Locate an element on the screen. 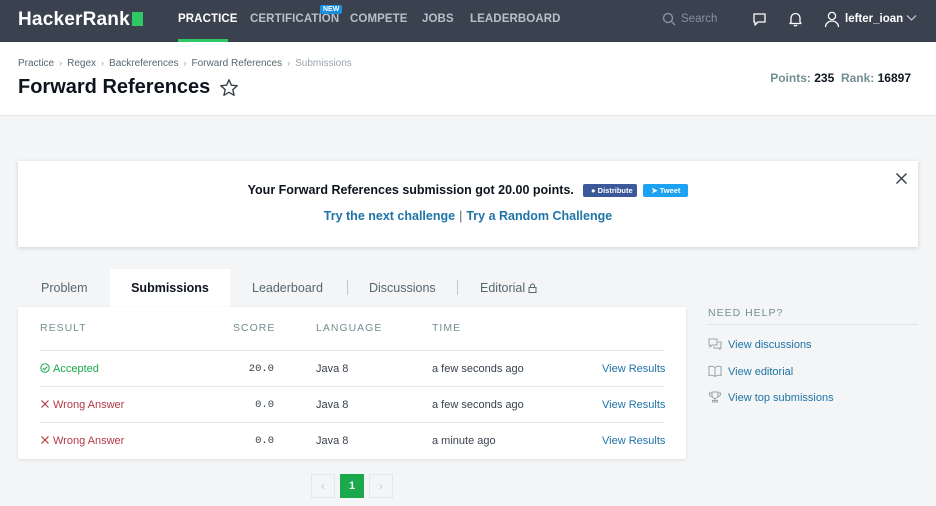 This screenshot has height=506, width=936. chevron-down-icon is located at coordinates (911, 18).